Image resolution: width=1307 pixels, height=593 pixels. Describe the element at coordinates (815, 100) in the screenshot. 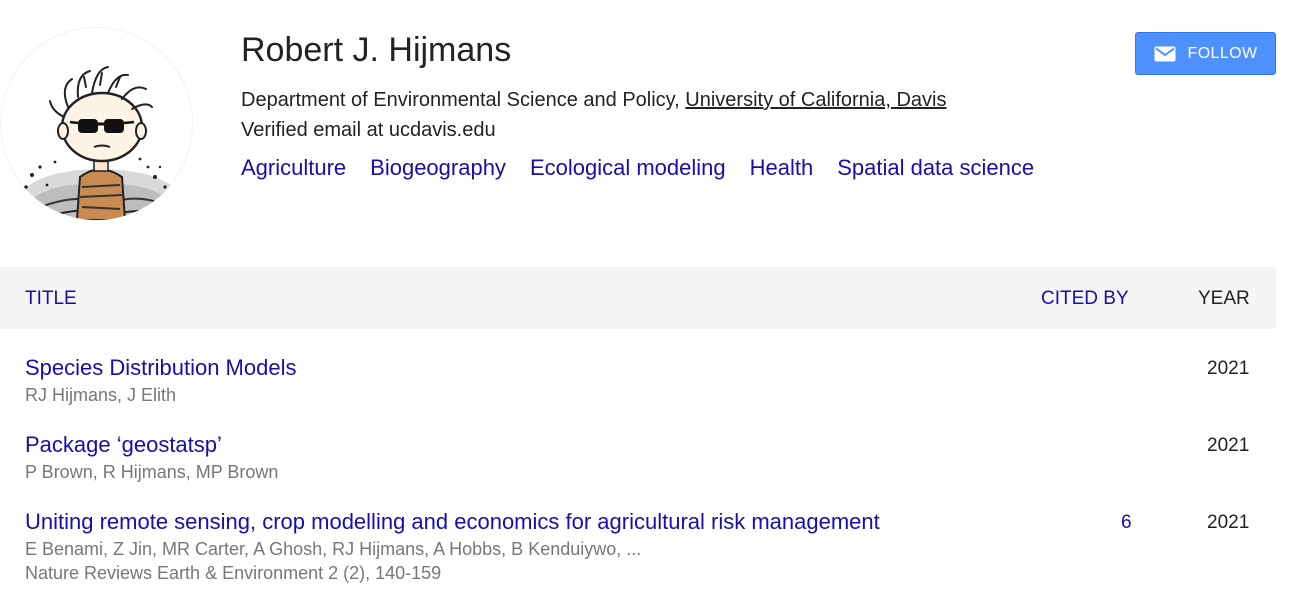

I see `affiliation-link: University of California, Davis` at that location.